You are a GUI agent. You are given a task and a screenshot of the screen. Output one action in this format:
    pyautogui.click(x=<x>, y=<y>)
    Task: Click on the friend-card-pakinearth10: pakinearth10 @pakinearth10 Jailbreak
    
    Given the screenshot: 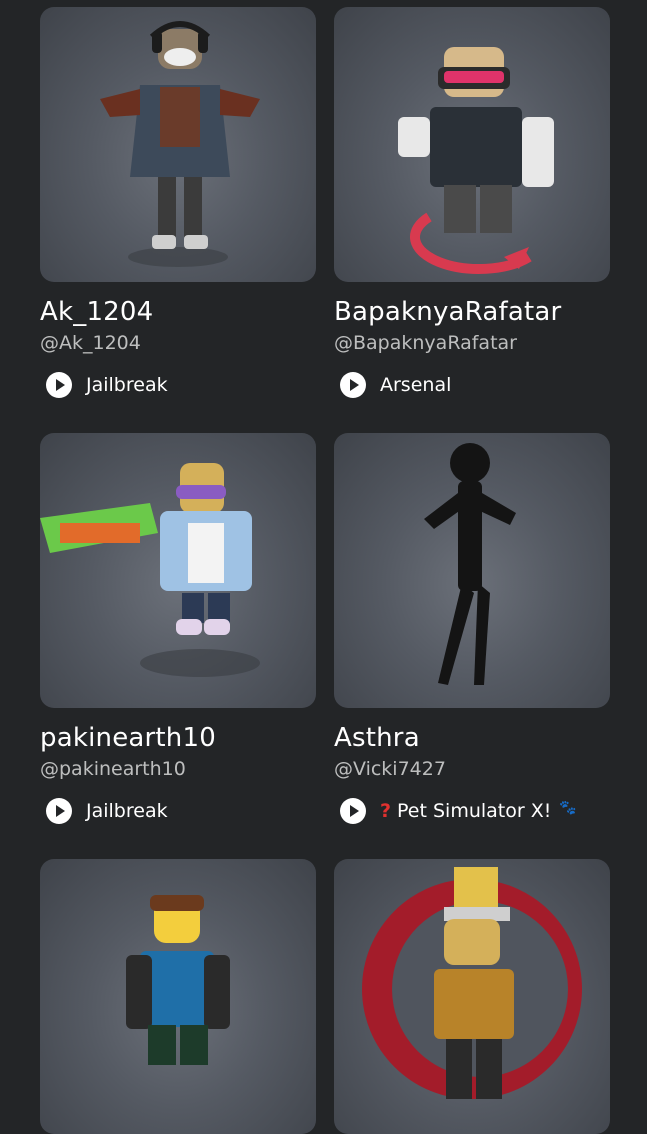 What is the action you would take?
    pyautogui.click(x=178, y=629)
    